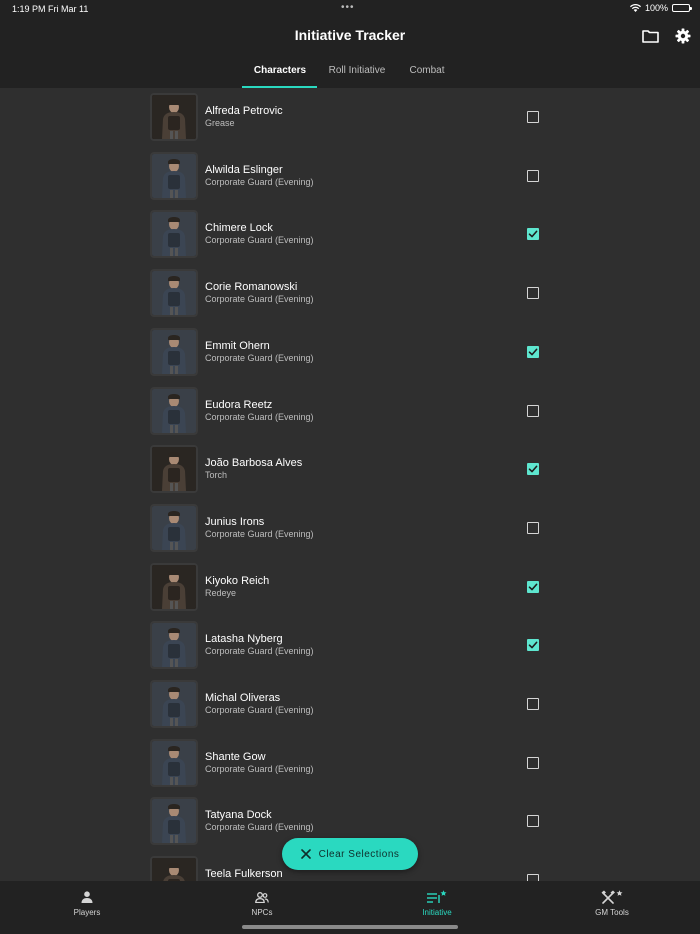 The height and width of the screenshot is (934, 700). Describe the element at coordinates (682, 8) in the screenshot. I see `battery-icon` at that location.